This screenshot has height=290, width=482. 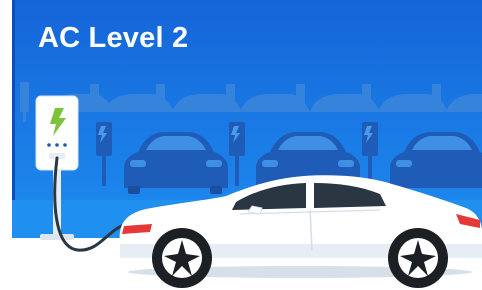 What do you see at coordinates (182, 258) in the screenshot?
I see `front-wheel` at bounding box center [182, 258].